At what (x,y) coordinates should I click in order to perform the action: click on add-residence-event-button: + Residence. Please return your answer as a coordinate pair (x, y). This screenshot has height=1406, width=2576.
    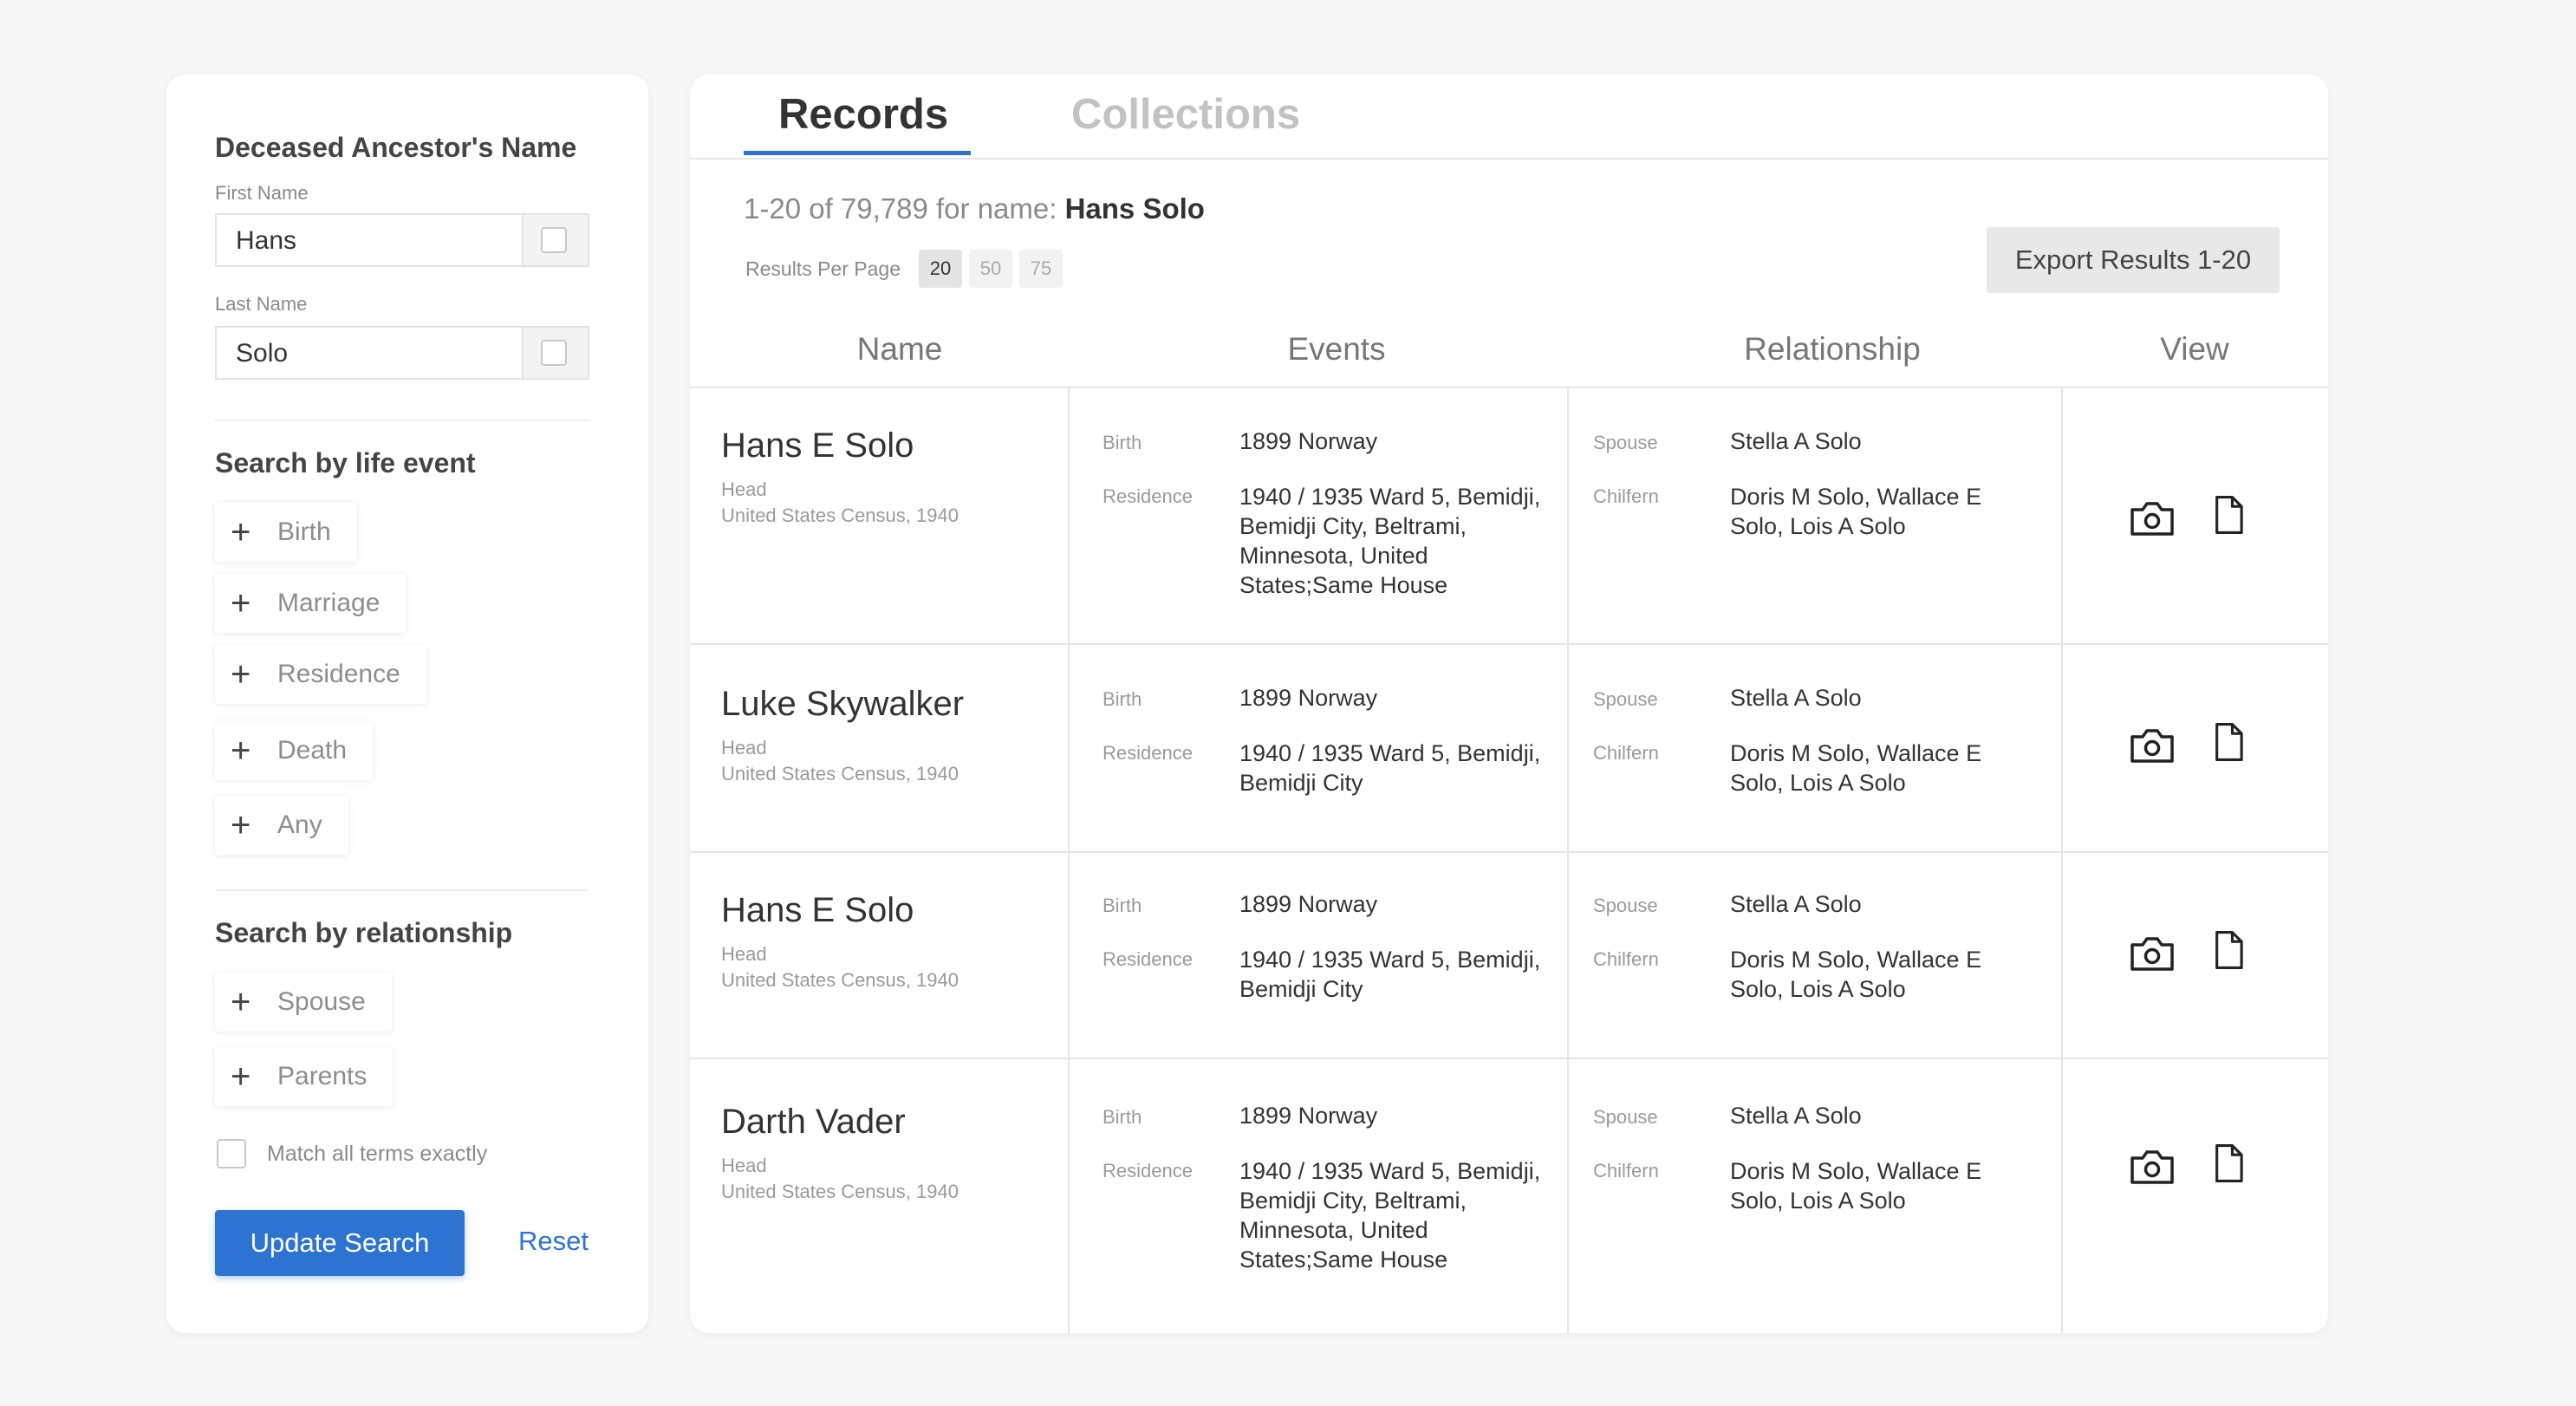
    Looking at the image, I should click on (320, 674).